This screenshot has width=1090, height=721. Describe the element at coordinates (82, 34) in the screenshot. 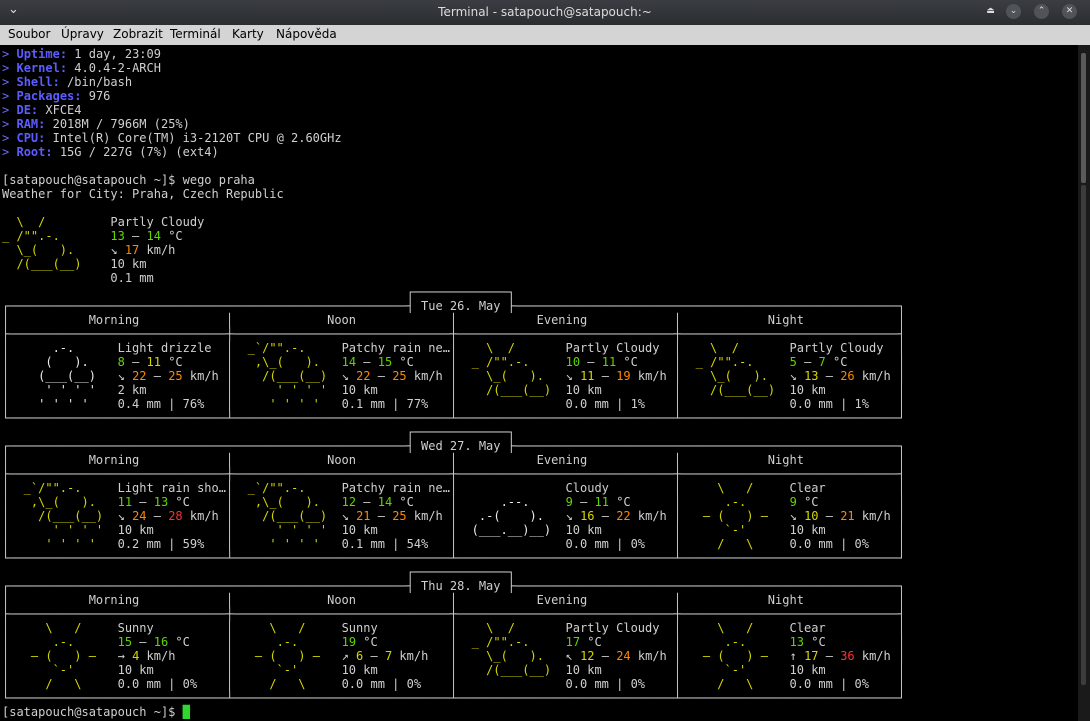

I see `menu-edit: Úpravy` at that location.